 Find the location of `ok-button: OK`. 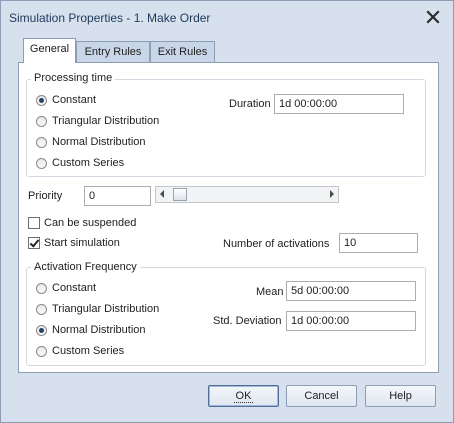

ok-button: OK is located at coordinates (243, 396).